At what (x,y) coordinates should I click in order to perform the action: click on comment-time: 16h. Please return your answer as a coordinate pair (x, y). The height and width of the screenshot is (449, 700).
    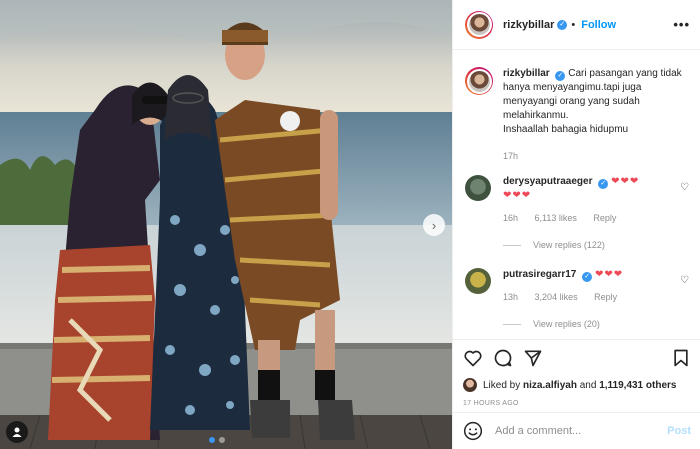
    Looking at the image, I should click on (511, 218).